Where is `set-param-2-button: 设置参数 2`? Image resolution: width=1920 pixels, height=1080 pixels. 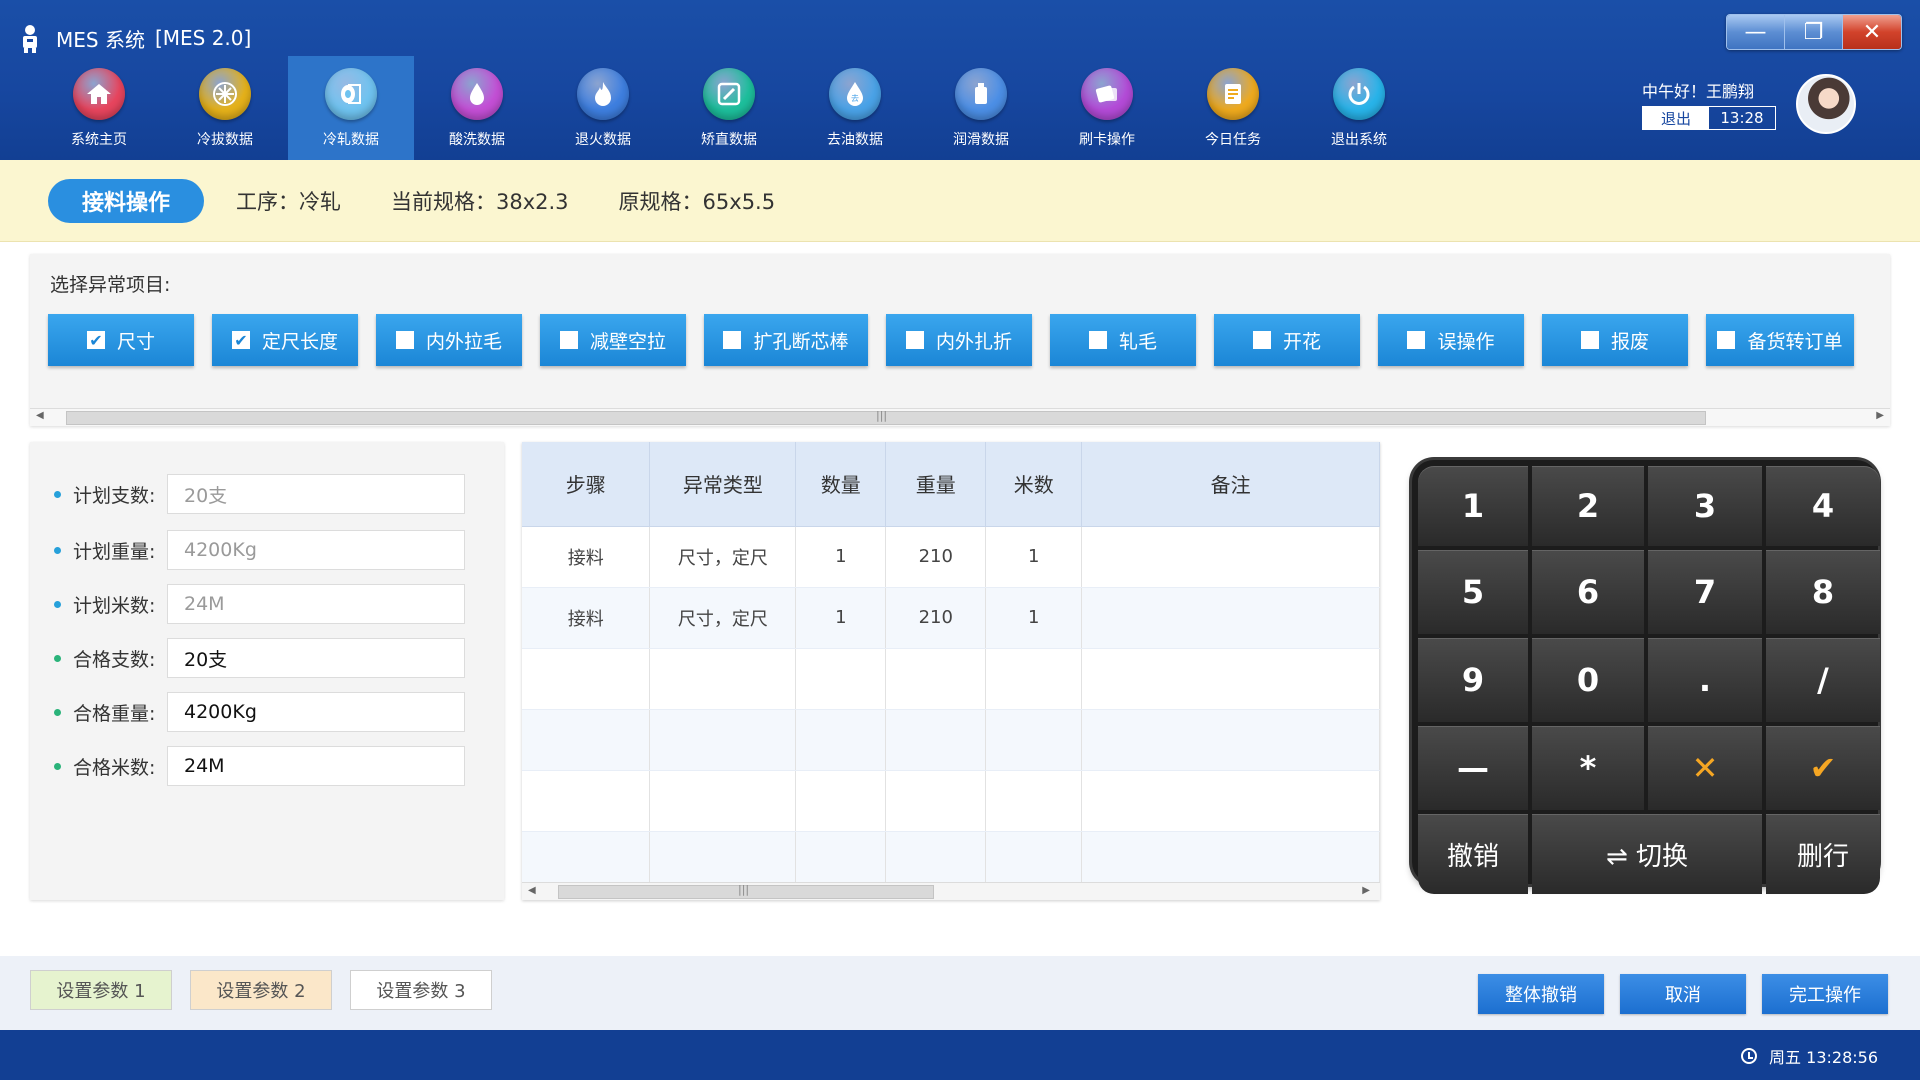 set-param-2-button: 设置参数 2 is located at coordinates (261, 990).